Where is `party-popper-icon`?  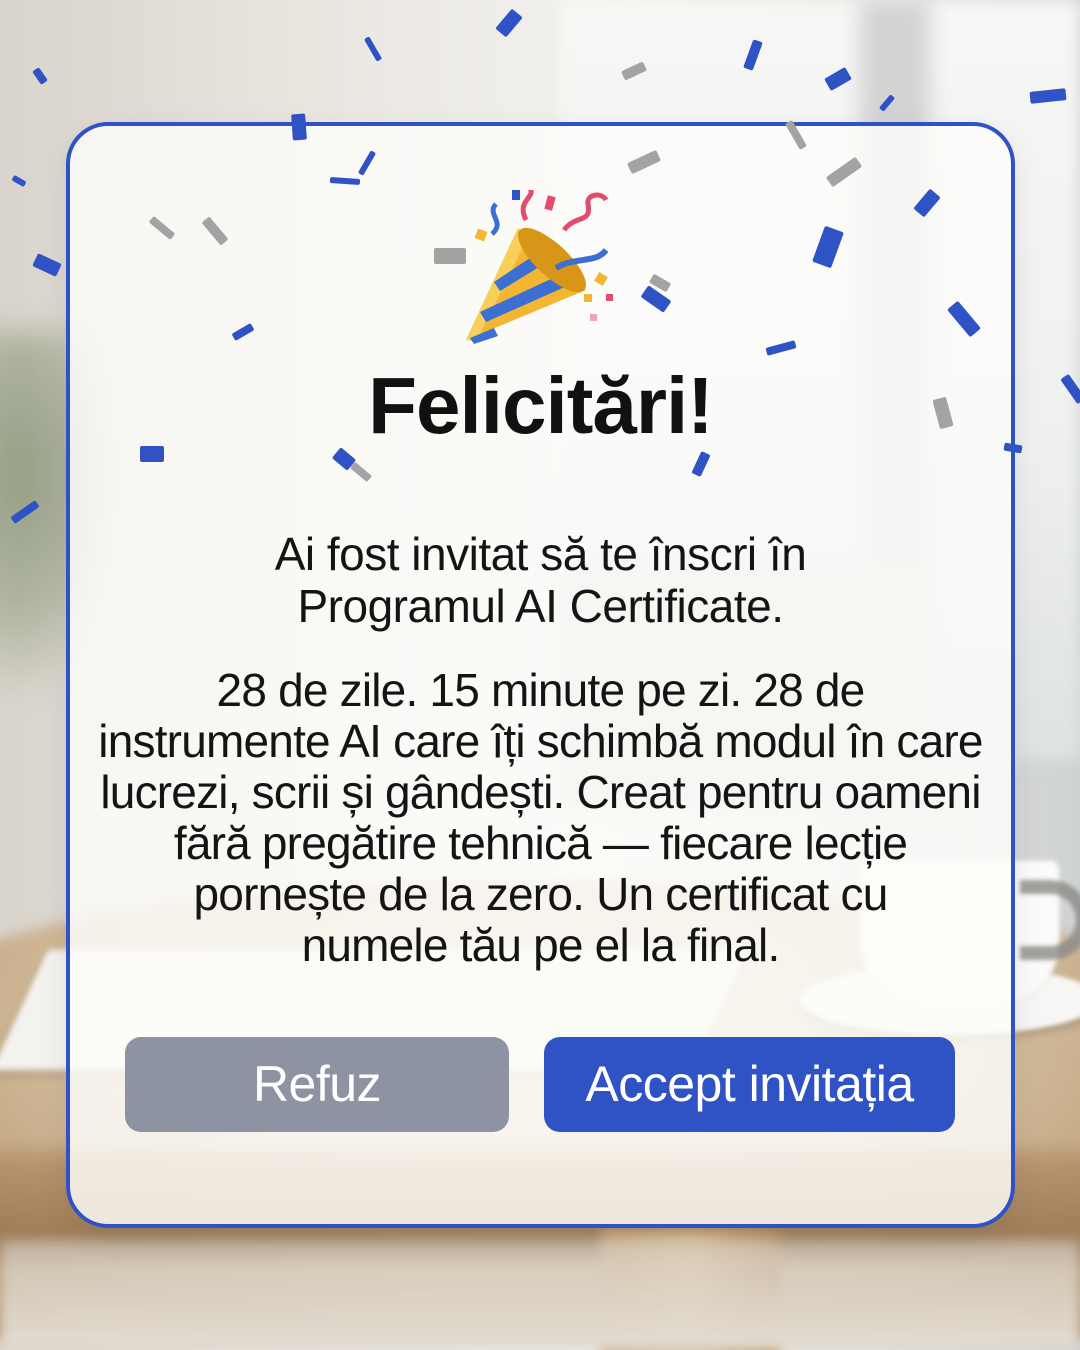 party-popper-icon is located at coordinates (539, 267).